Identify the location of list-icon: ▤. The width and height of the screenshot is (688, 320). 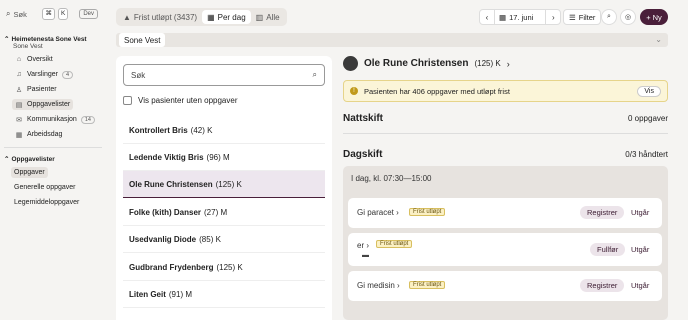
(19, 105).